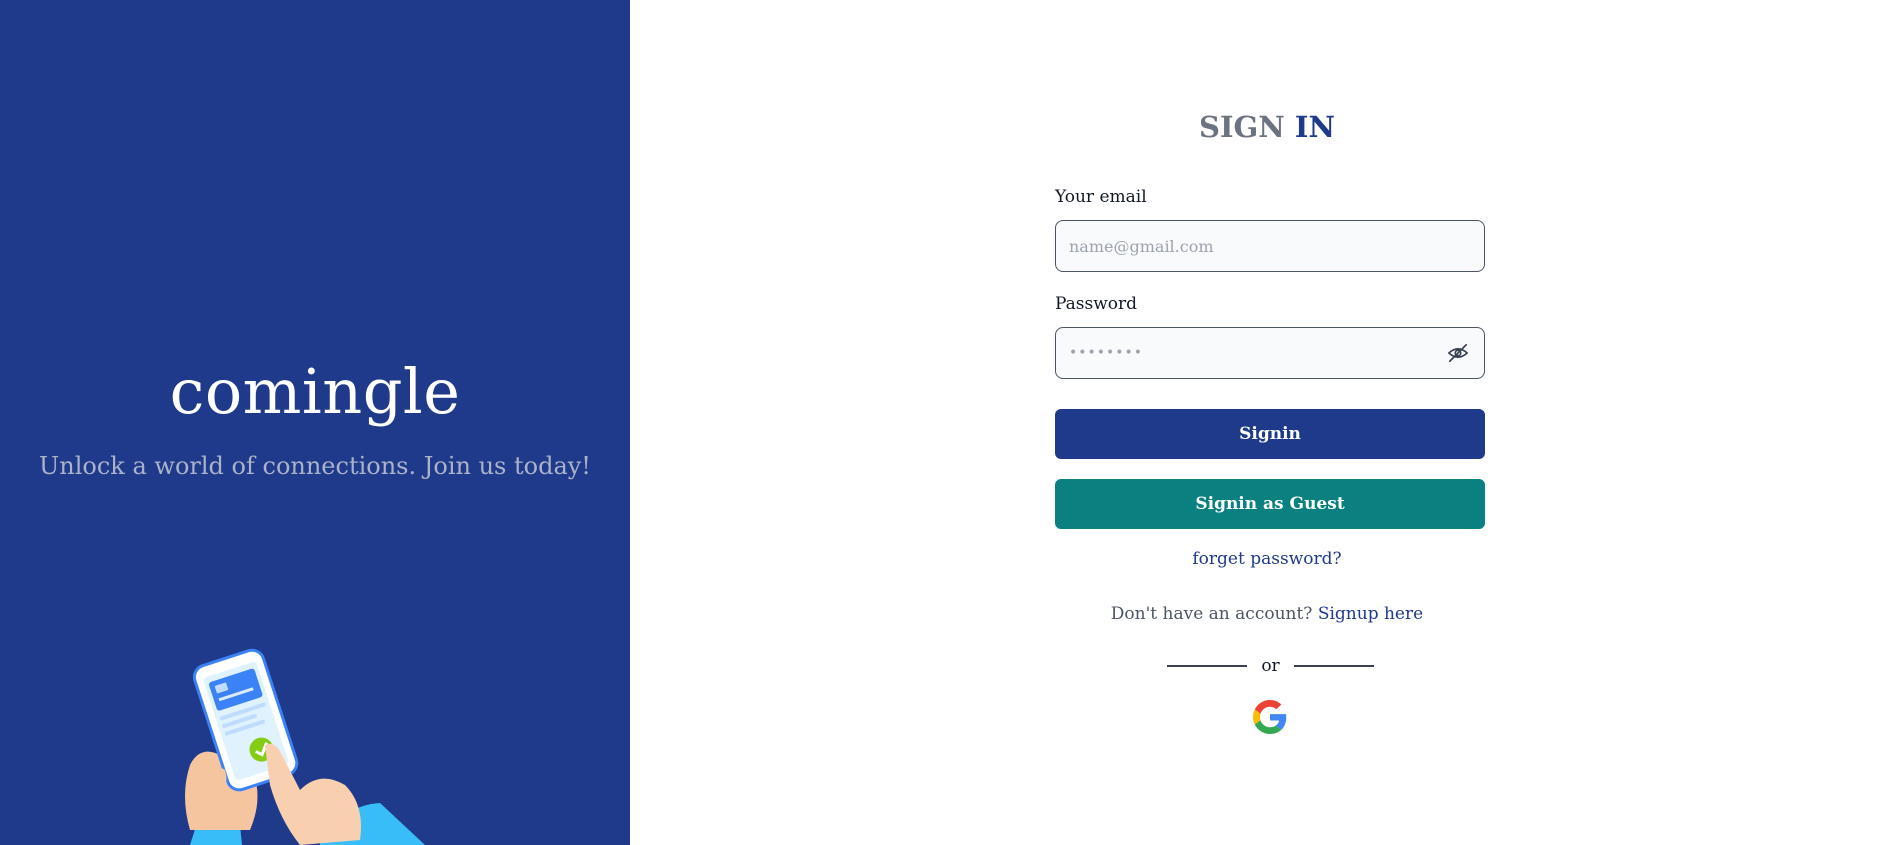  Describe the element at coordinates (1101, 197) in the screenshot. I see `email-label: Your email` at that location.